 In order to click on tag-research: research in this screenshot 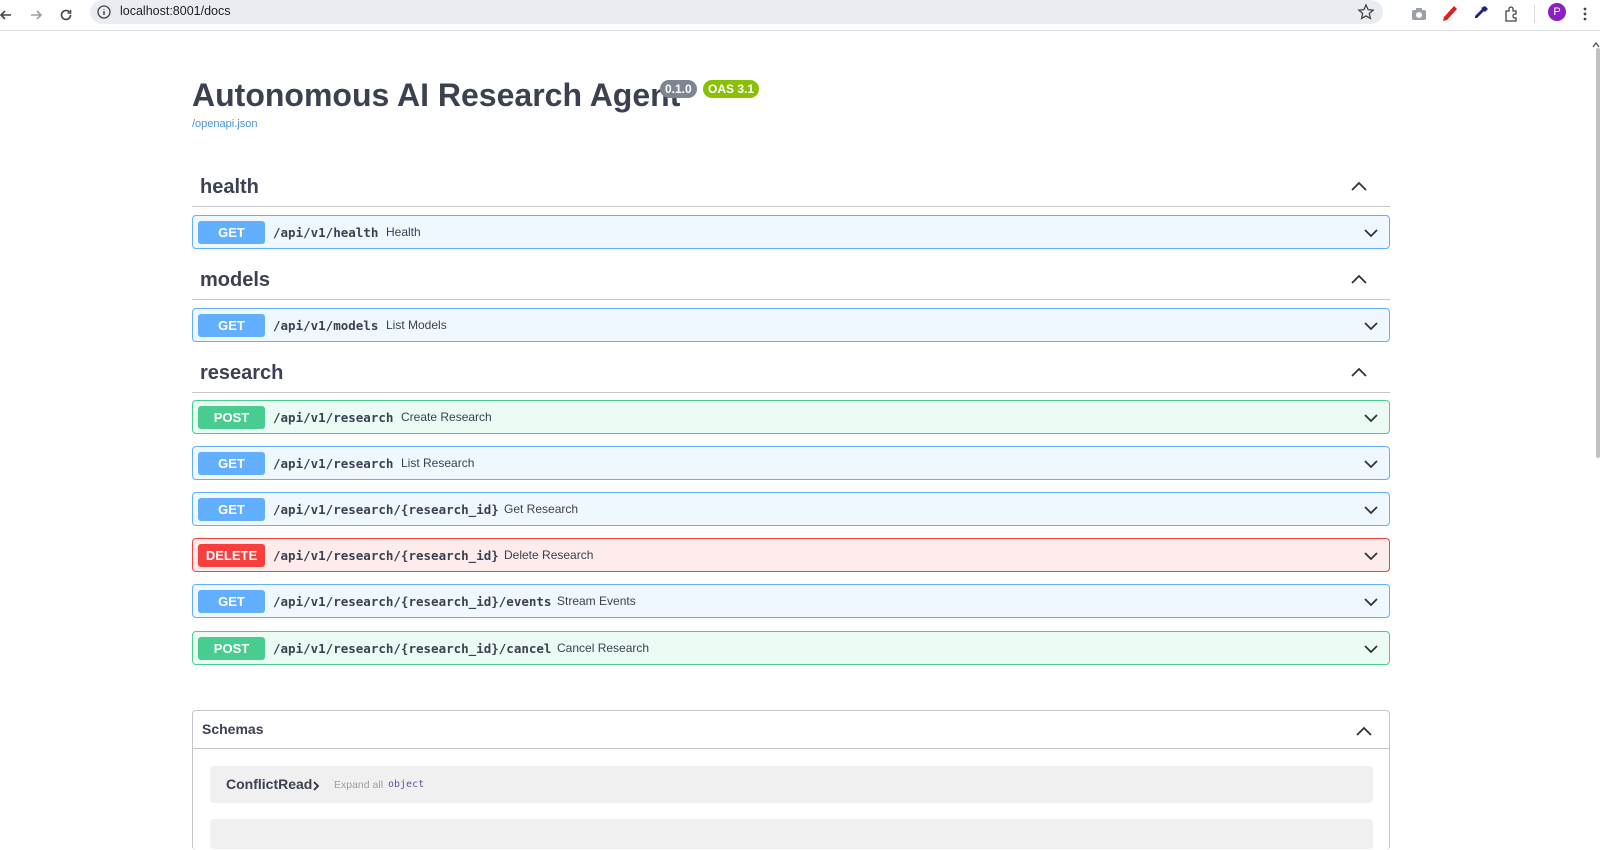, I will do `click(791, 373)`.